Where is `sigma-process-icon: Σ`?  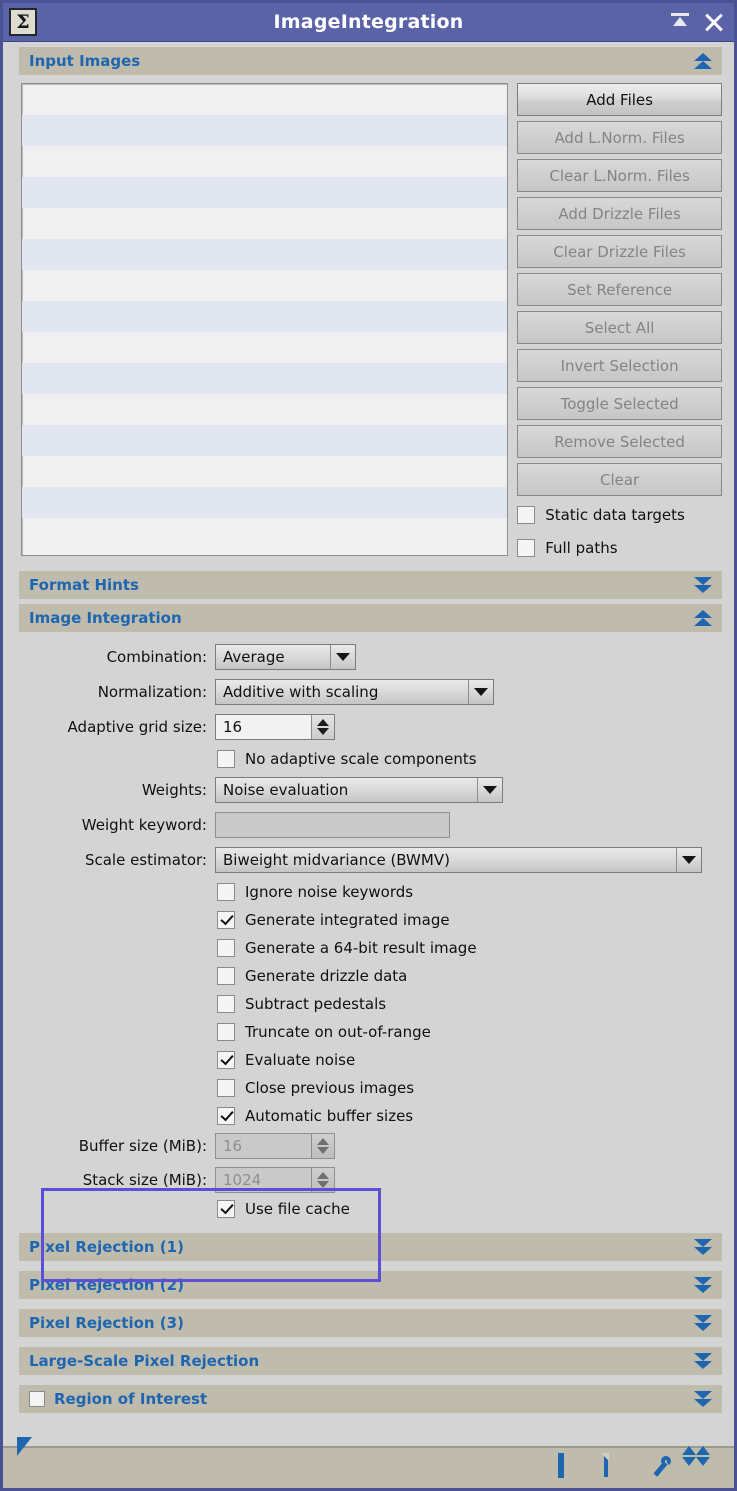 sigma-process-icon: Σ is located at coordinates (23, 22).